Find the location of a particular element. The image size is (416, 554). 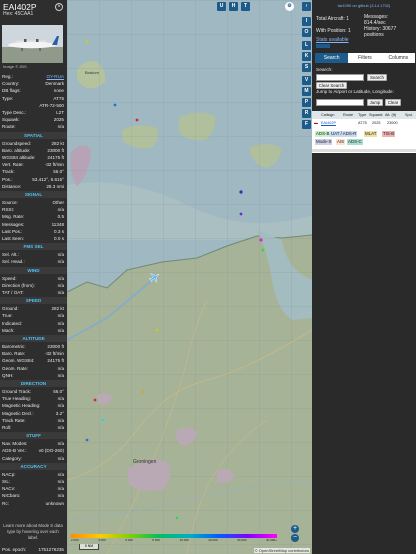

info-key: Indicated: is located at coordinates (12, 323).